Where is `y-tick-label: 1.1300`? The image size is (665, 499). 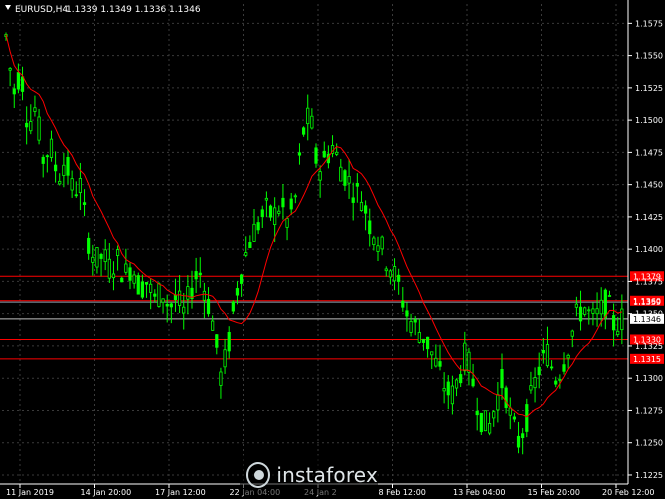
y-tick-label: 1.1300 is located at coordinates (649, 378).